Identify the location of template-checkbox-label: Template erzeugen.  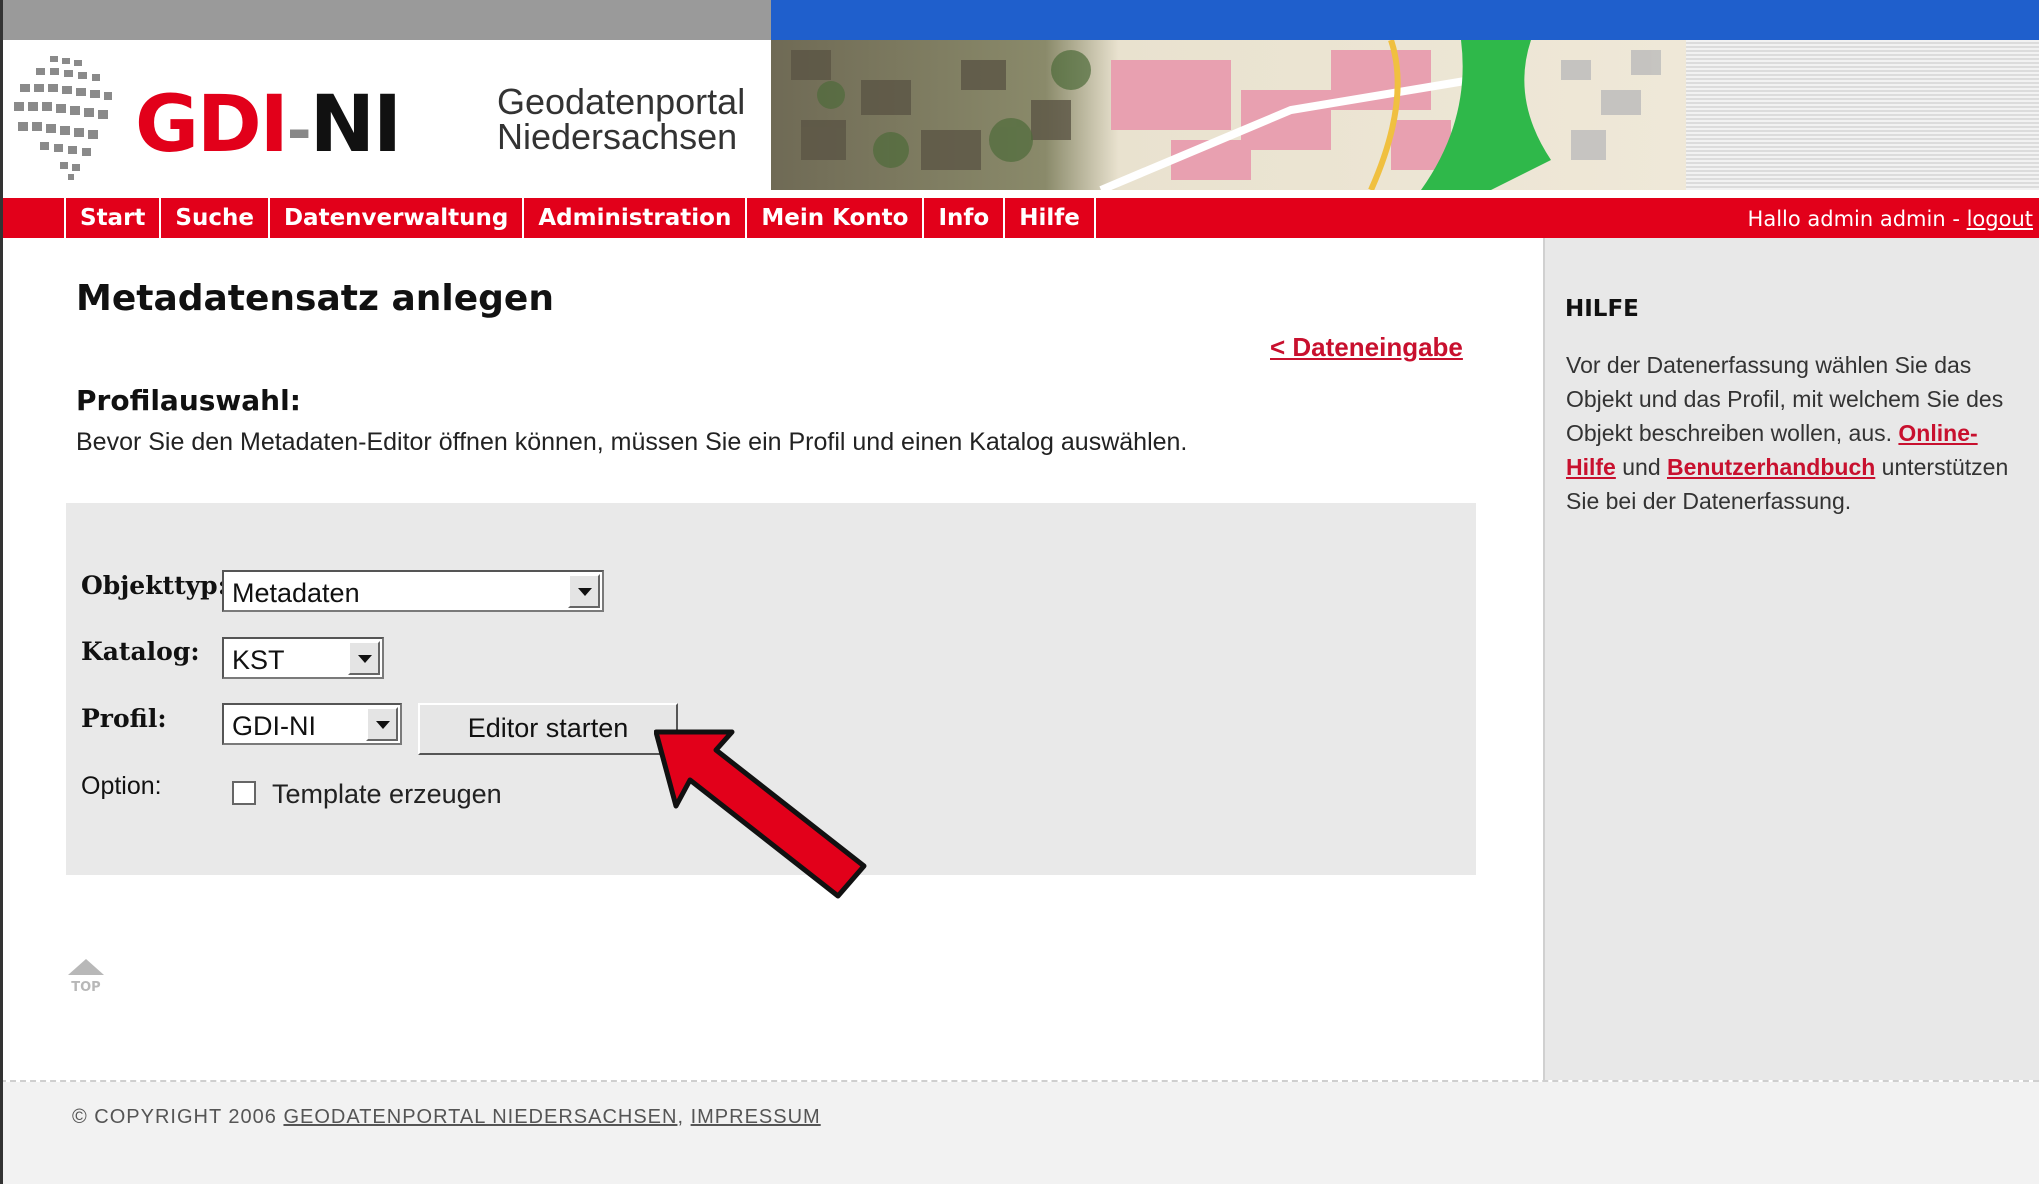
(387, 794).